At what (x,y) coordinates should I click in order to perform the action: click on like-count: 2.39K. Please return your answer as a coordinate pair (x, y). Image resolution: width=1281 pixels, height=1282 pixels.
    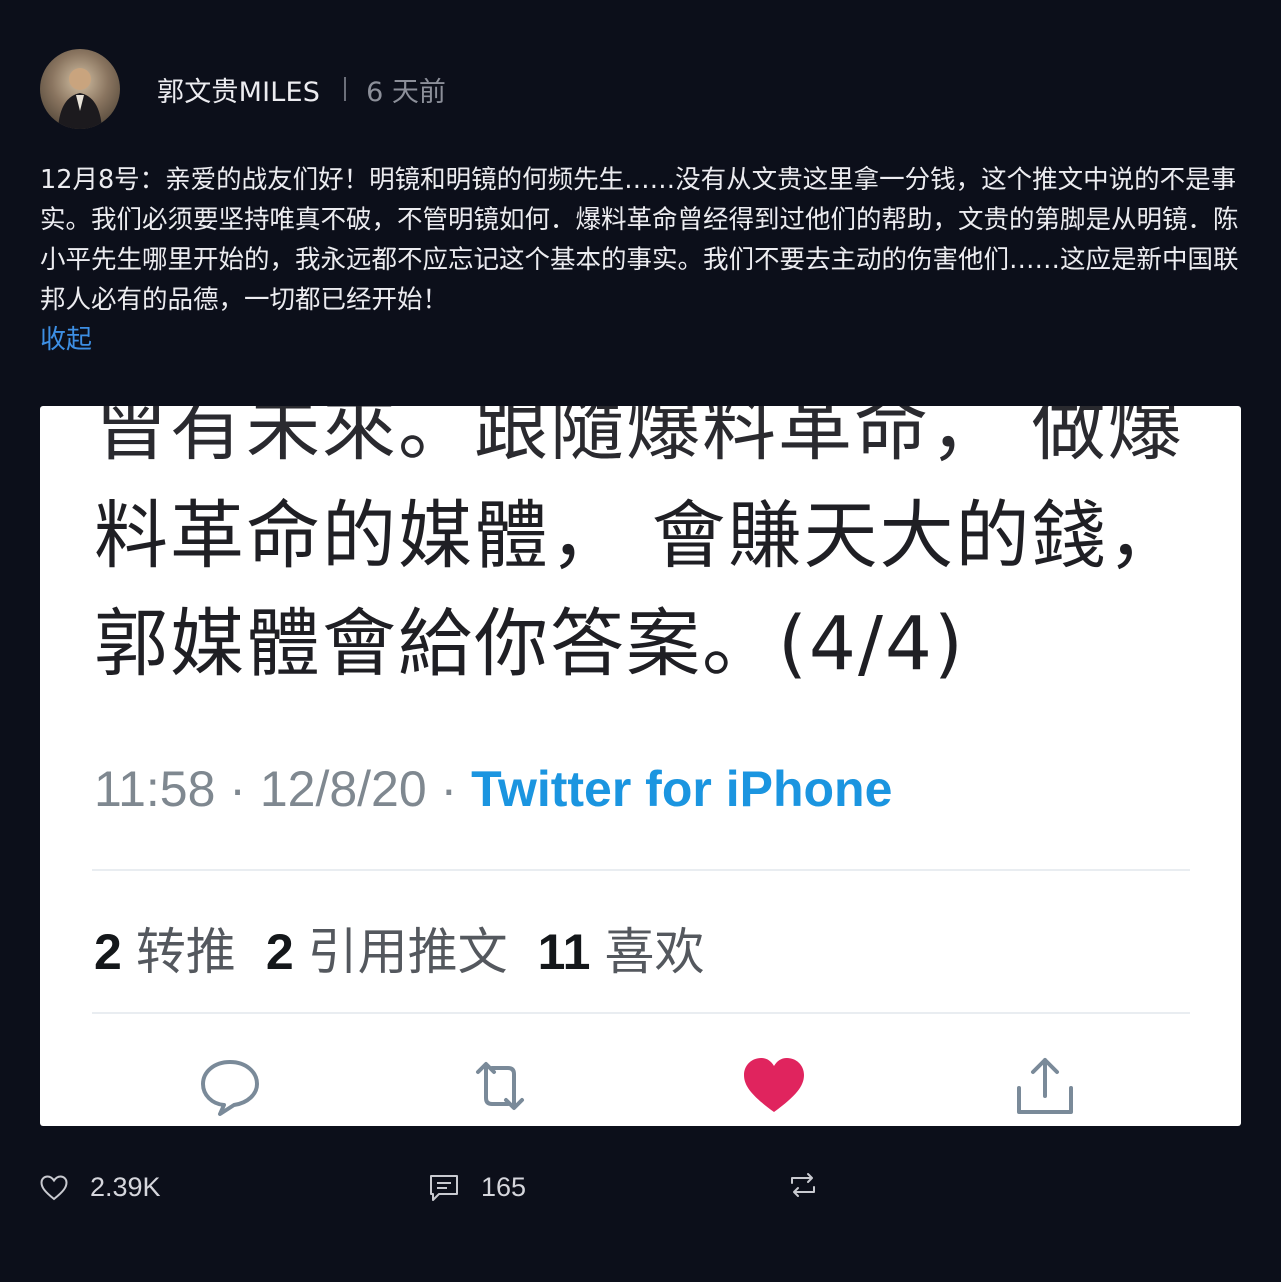
    Looking at the image, I should click on (125, 1187).